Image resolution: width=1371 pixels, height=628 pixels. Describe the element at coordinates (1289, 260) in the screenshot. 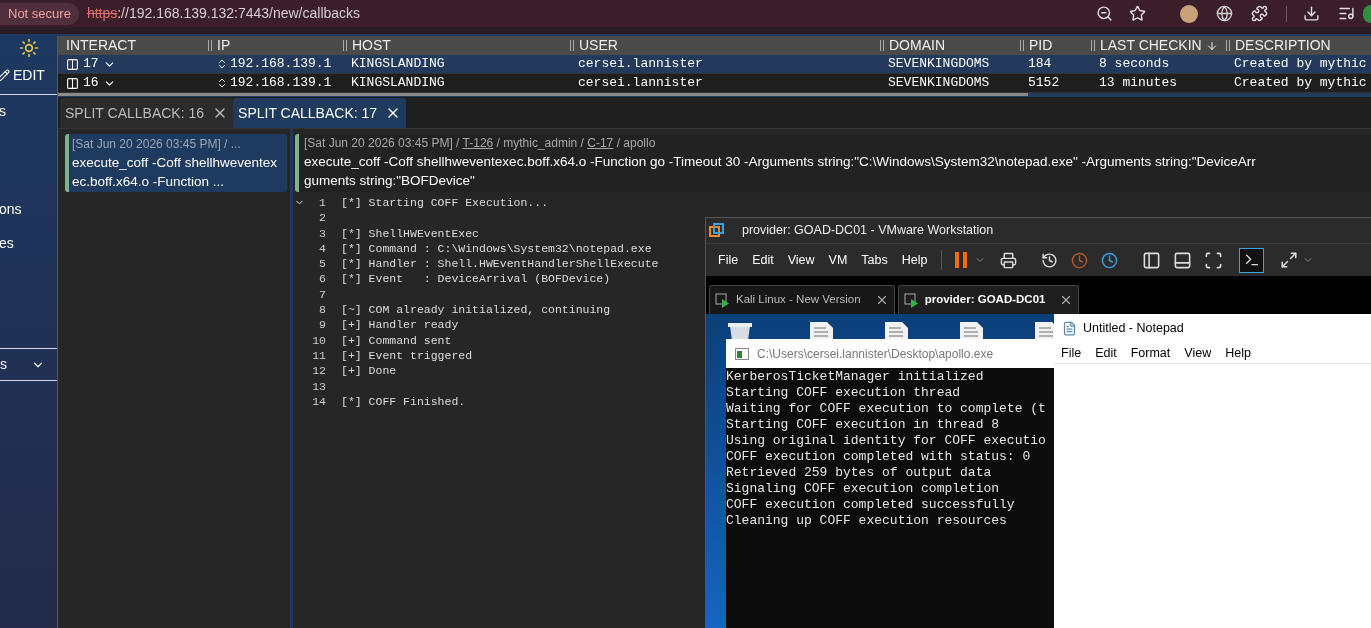

I see `stretch-icon` at that location.